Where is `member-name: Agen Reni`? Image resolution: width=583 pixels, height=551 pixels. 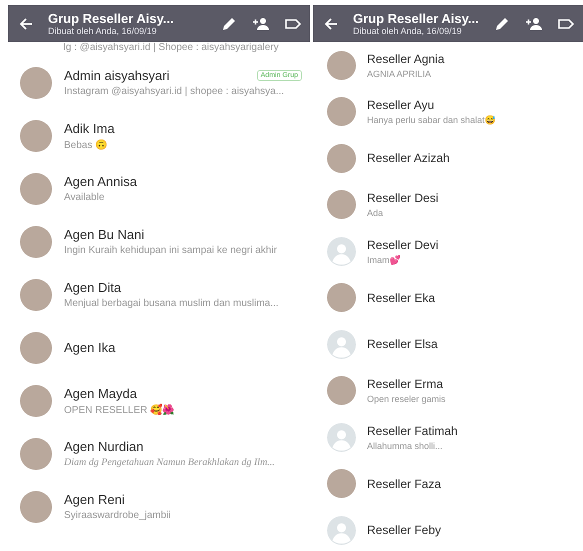 member-name: Agen Reni is located at coordinates (94, 499).